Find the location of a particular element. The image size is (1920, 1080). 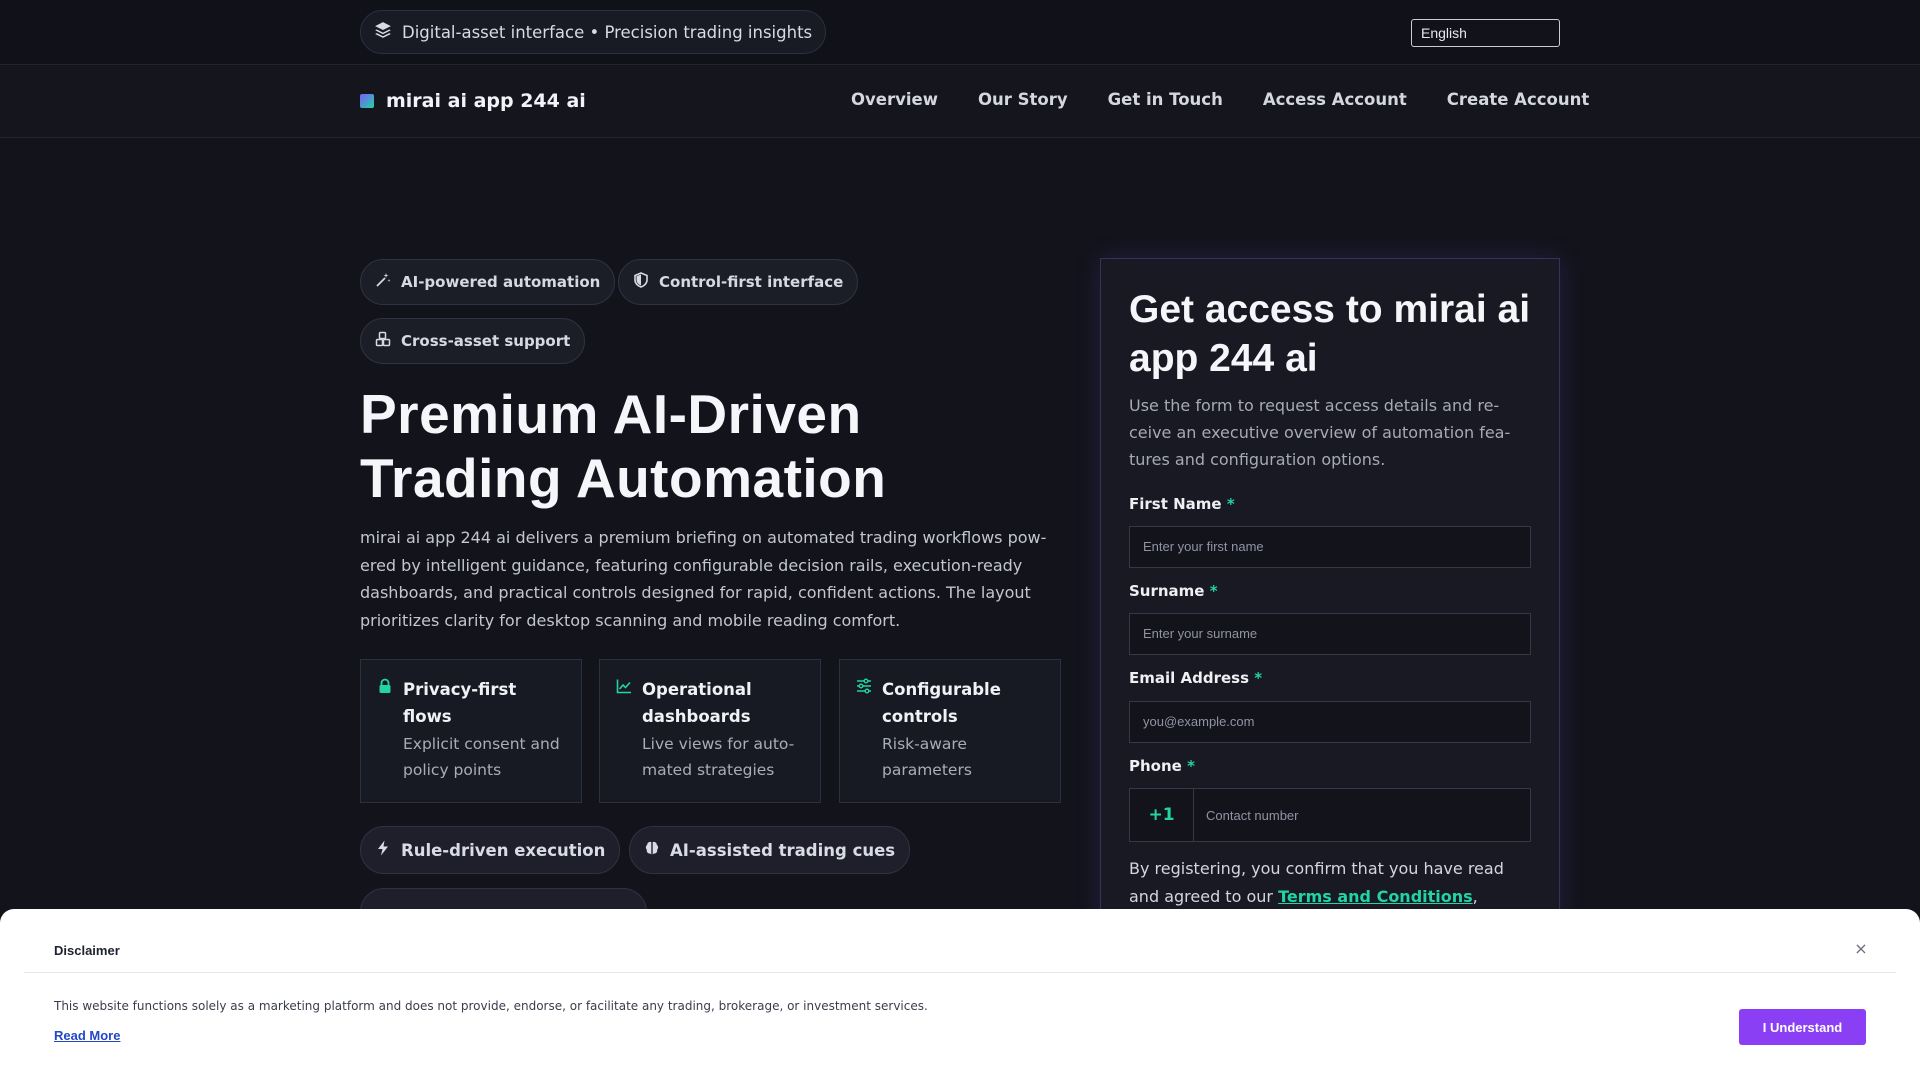

chip-label: Control-first interface is located at coordinates (751, 282).